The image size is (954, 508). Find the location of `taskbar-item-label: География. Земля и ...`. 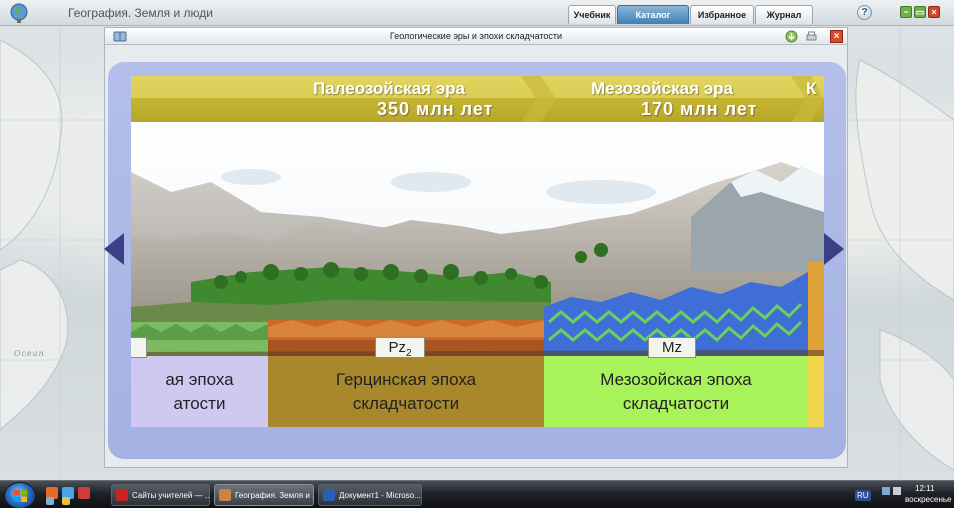

taskbar-item-label: География. Земля и ... is located at coordinates (274, 495).